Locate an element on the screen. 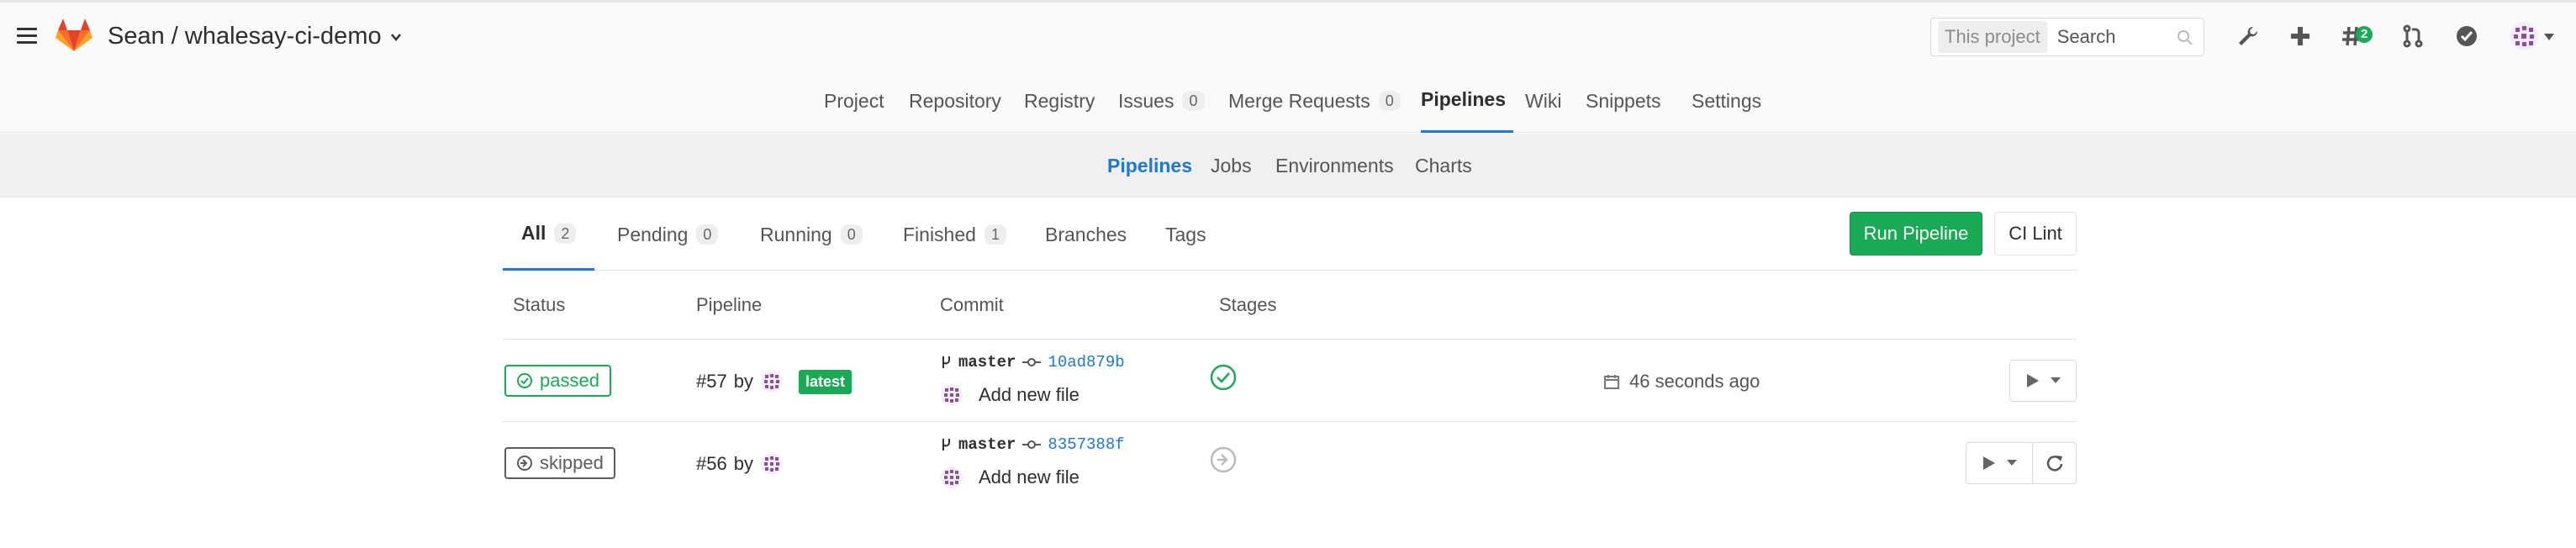 The image size is (2576, 548). subnav-charts: Charts is located at coordinates (1443, 166).